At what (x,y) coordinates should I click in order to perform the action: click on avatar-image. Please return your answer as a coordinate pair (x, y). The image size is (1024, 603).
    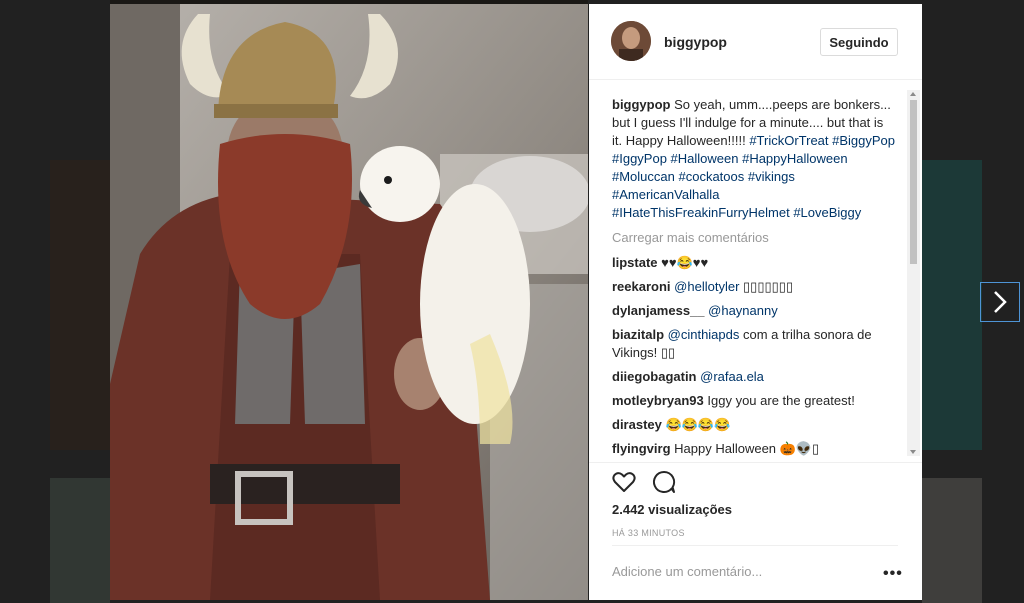
    Looking at the image, I should click on (631, 41).